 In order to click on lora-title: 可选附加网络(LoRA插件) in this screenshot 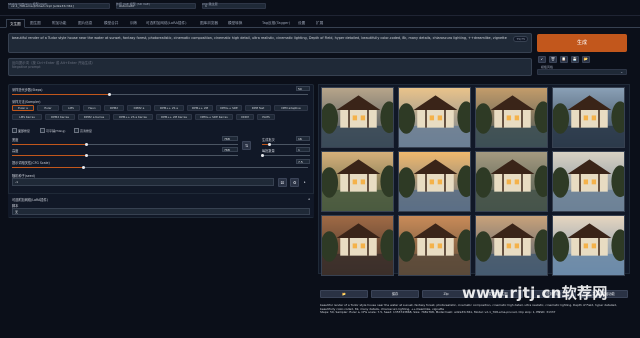, I will do `click(30, 200)`.